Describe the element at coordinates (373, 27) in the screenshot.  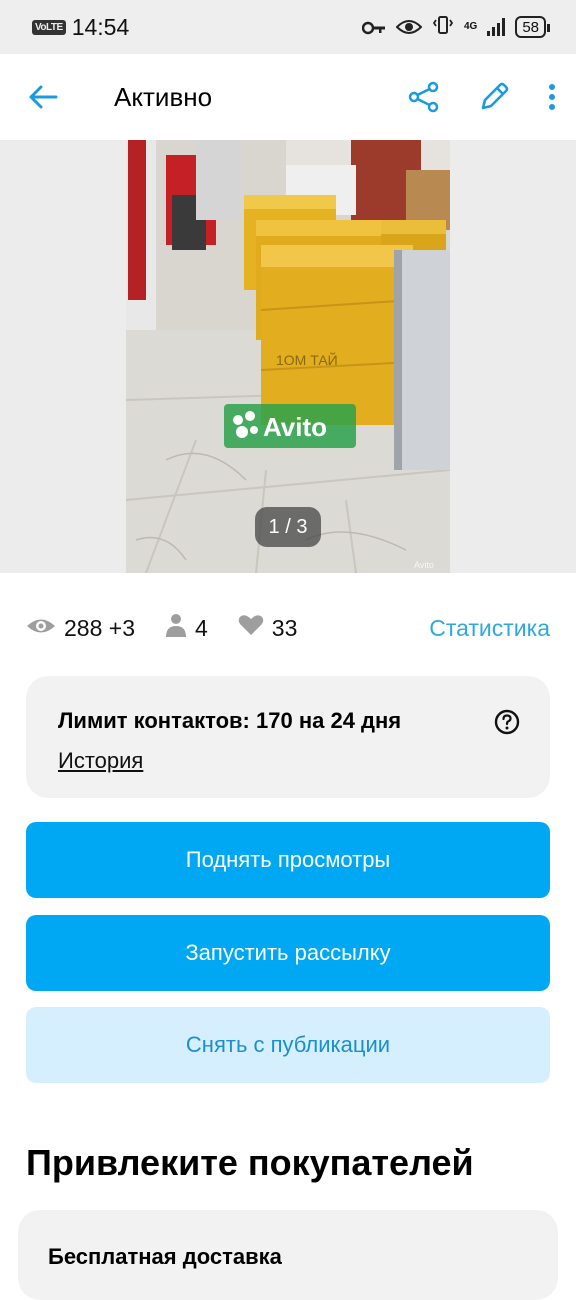
I see `key-icon` at that location.